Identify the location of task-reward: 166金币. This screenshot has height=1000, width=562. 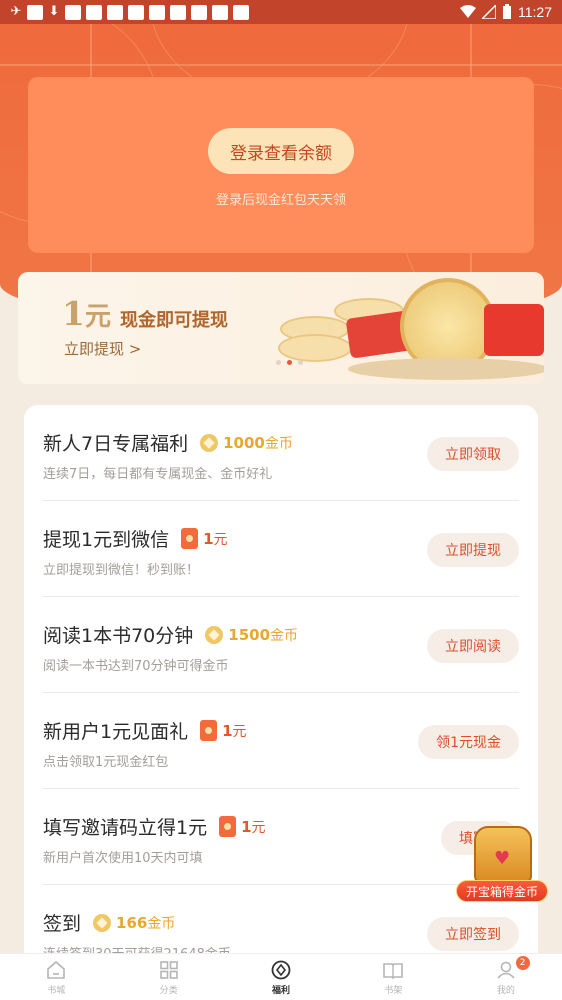
(134, 923).